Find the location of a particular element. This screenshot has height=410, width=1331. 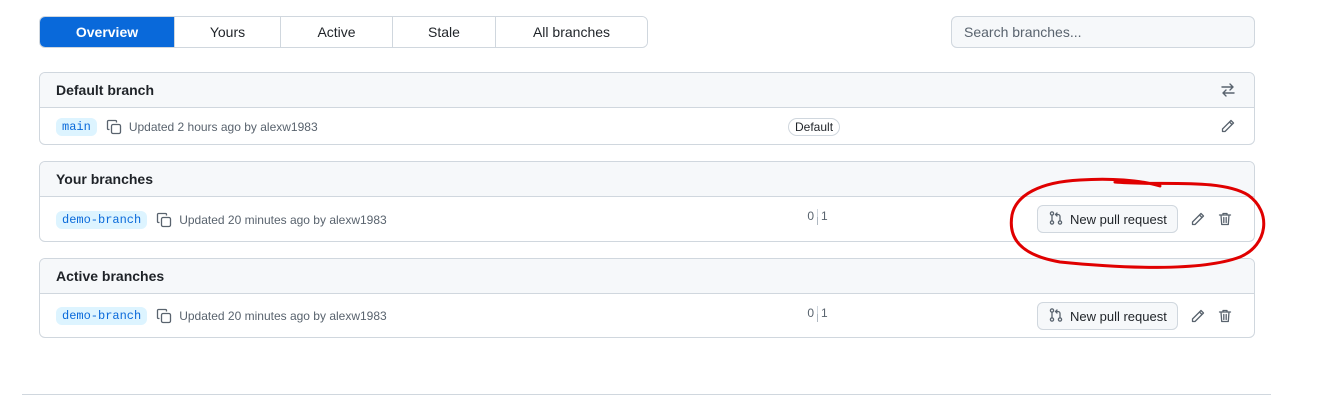

section-title: Default branch is located at coordinates (105, 90).